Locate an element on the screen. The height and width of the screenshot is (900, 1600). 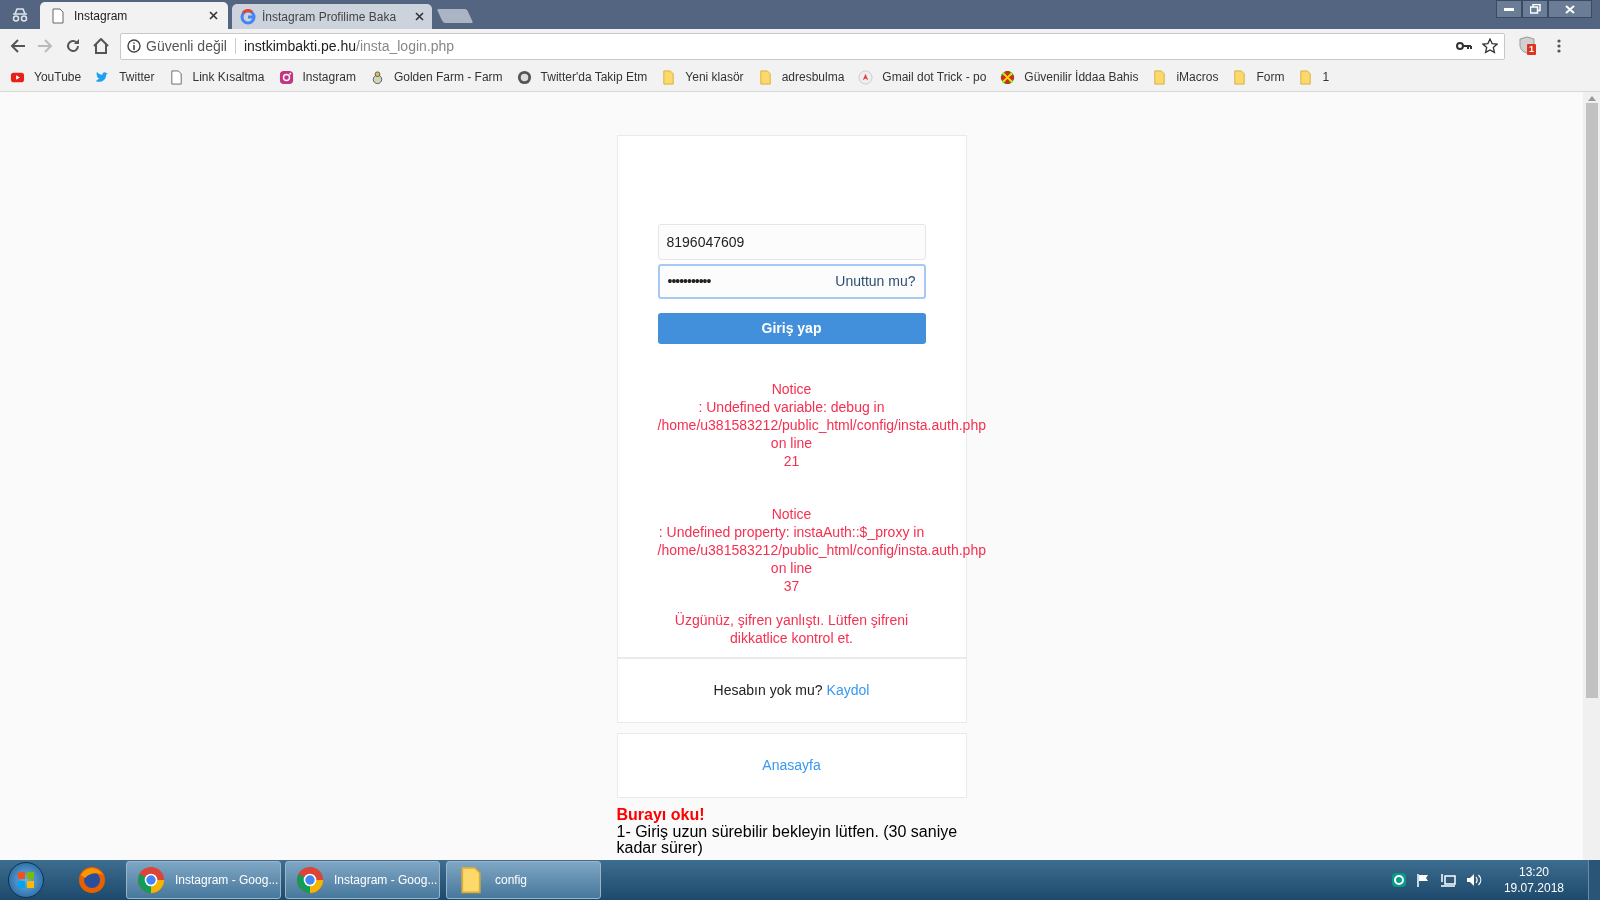
bookmark-link: Gmail dot Trick - po is located at coordinates (934, 77).